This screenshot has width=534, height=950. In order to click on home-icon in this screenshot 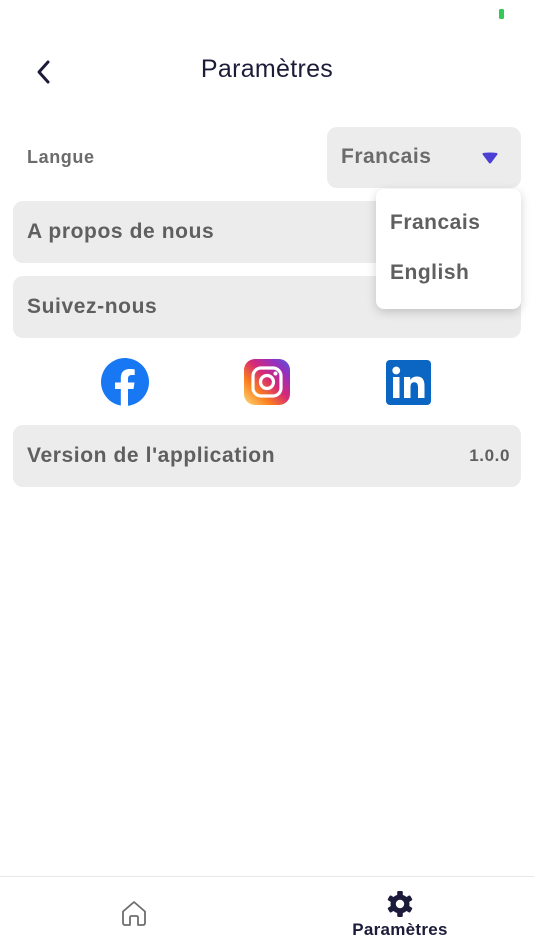, I will do `click(134, 913)`.